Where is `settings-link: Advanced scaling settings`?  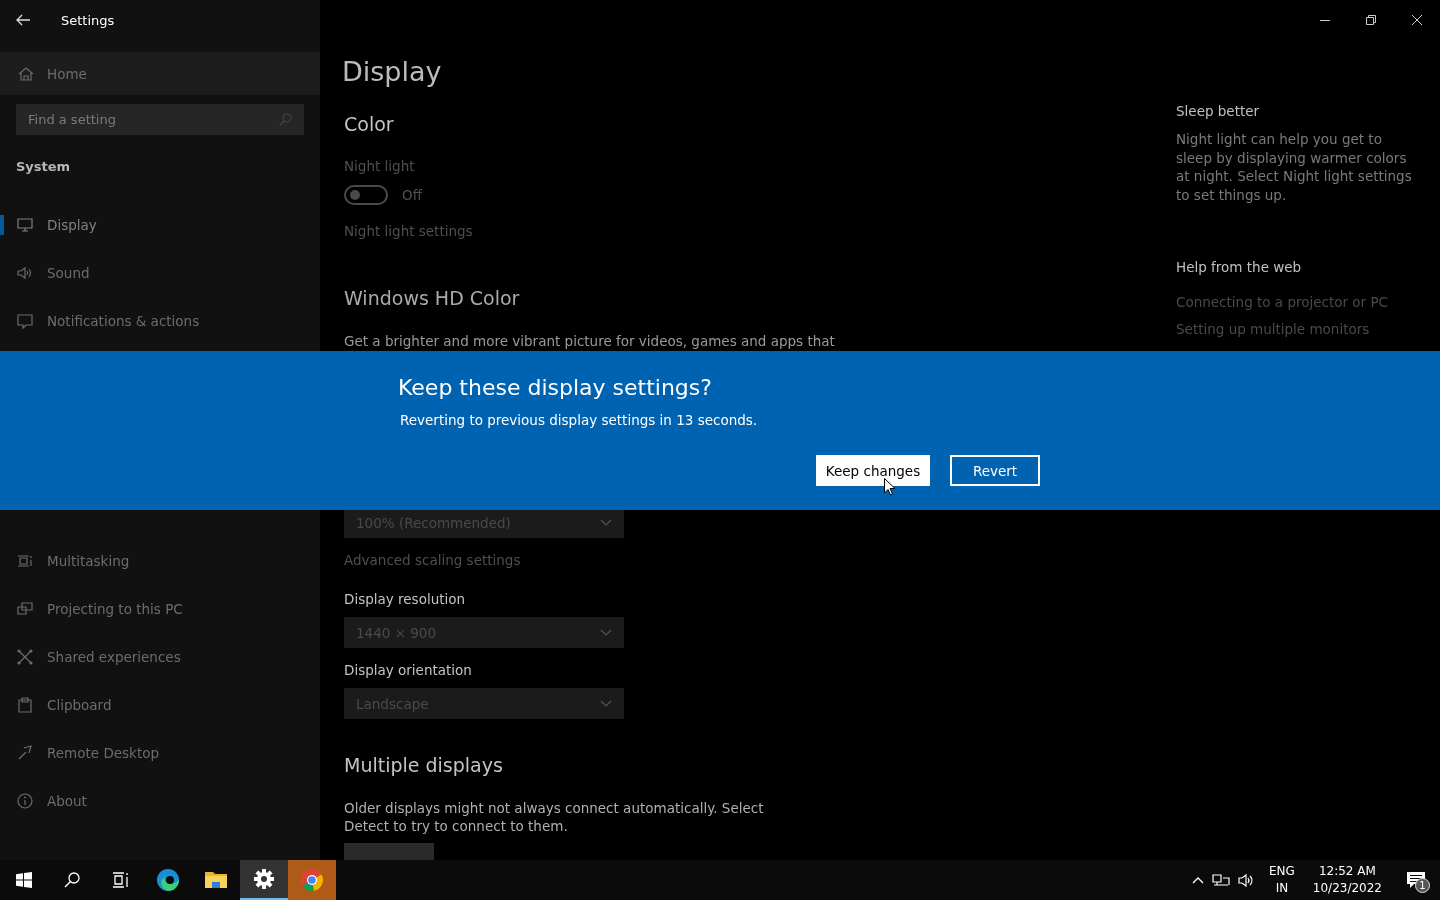
settings-link: Advanced scaling settings is located at coordinates (432, 560).